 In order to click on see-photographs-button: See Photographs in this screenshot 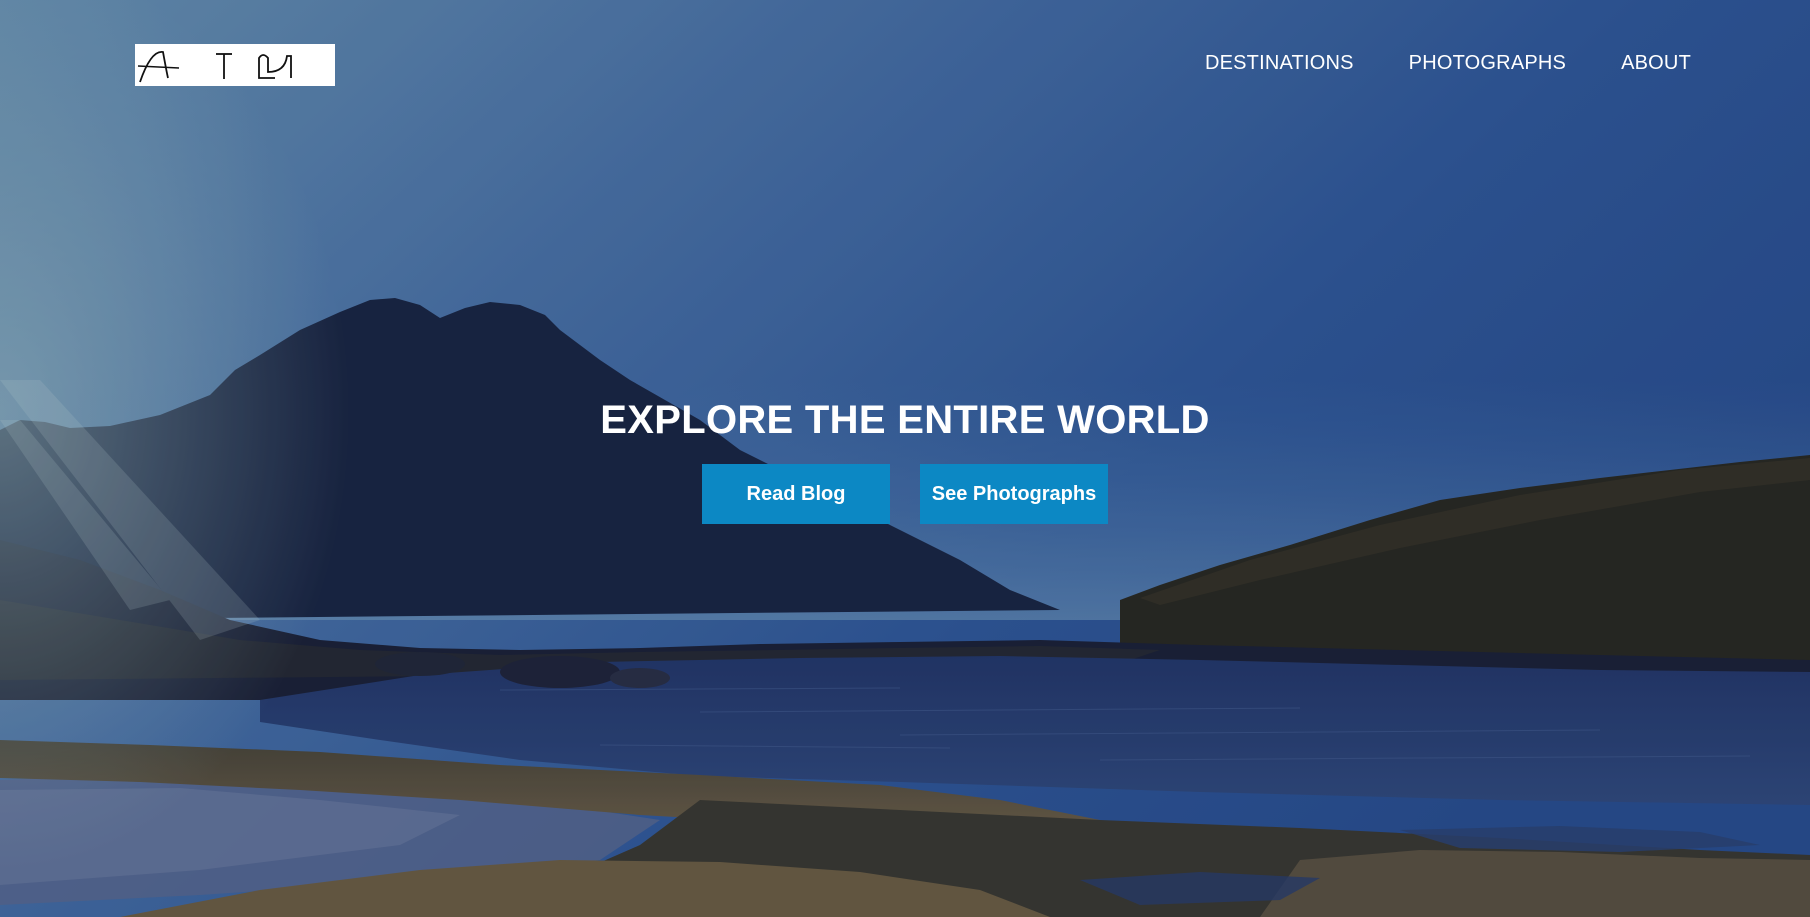, I will do `click(1014, 494)`.